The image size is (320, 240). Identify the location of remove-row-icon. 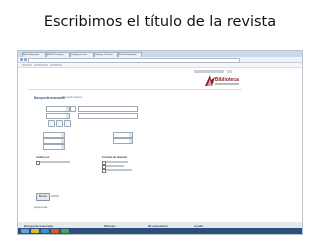
(59, 123).